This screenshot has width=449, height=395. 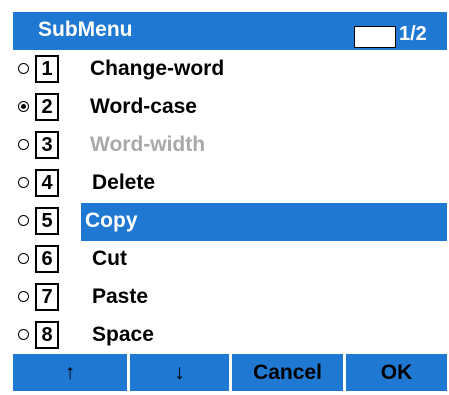 What do you see at coordinates (47, 259) in the screenshot?
I see `menu-item-number: 6` at bounding box center [47, 259].